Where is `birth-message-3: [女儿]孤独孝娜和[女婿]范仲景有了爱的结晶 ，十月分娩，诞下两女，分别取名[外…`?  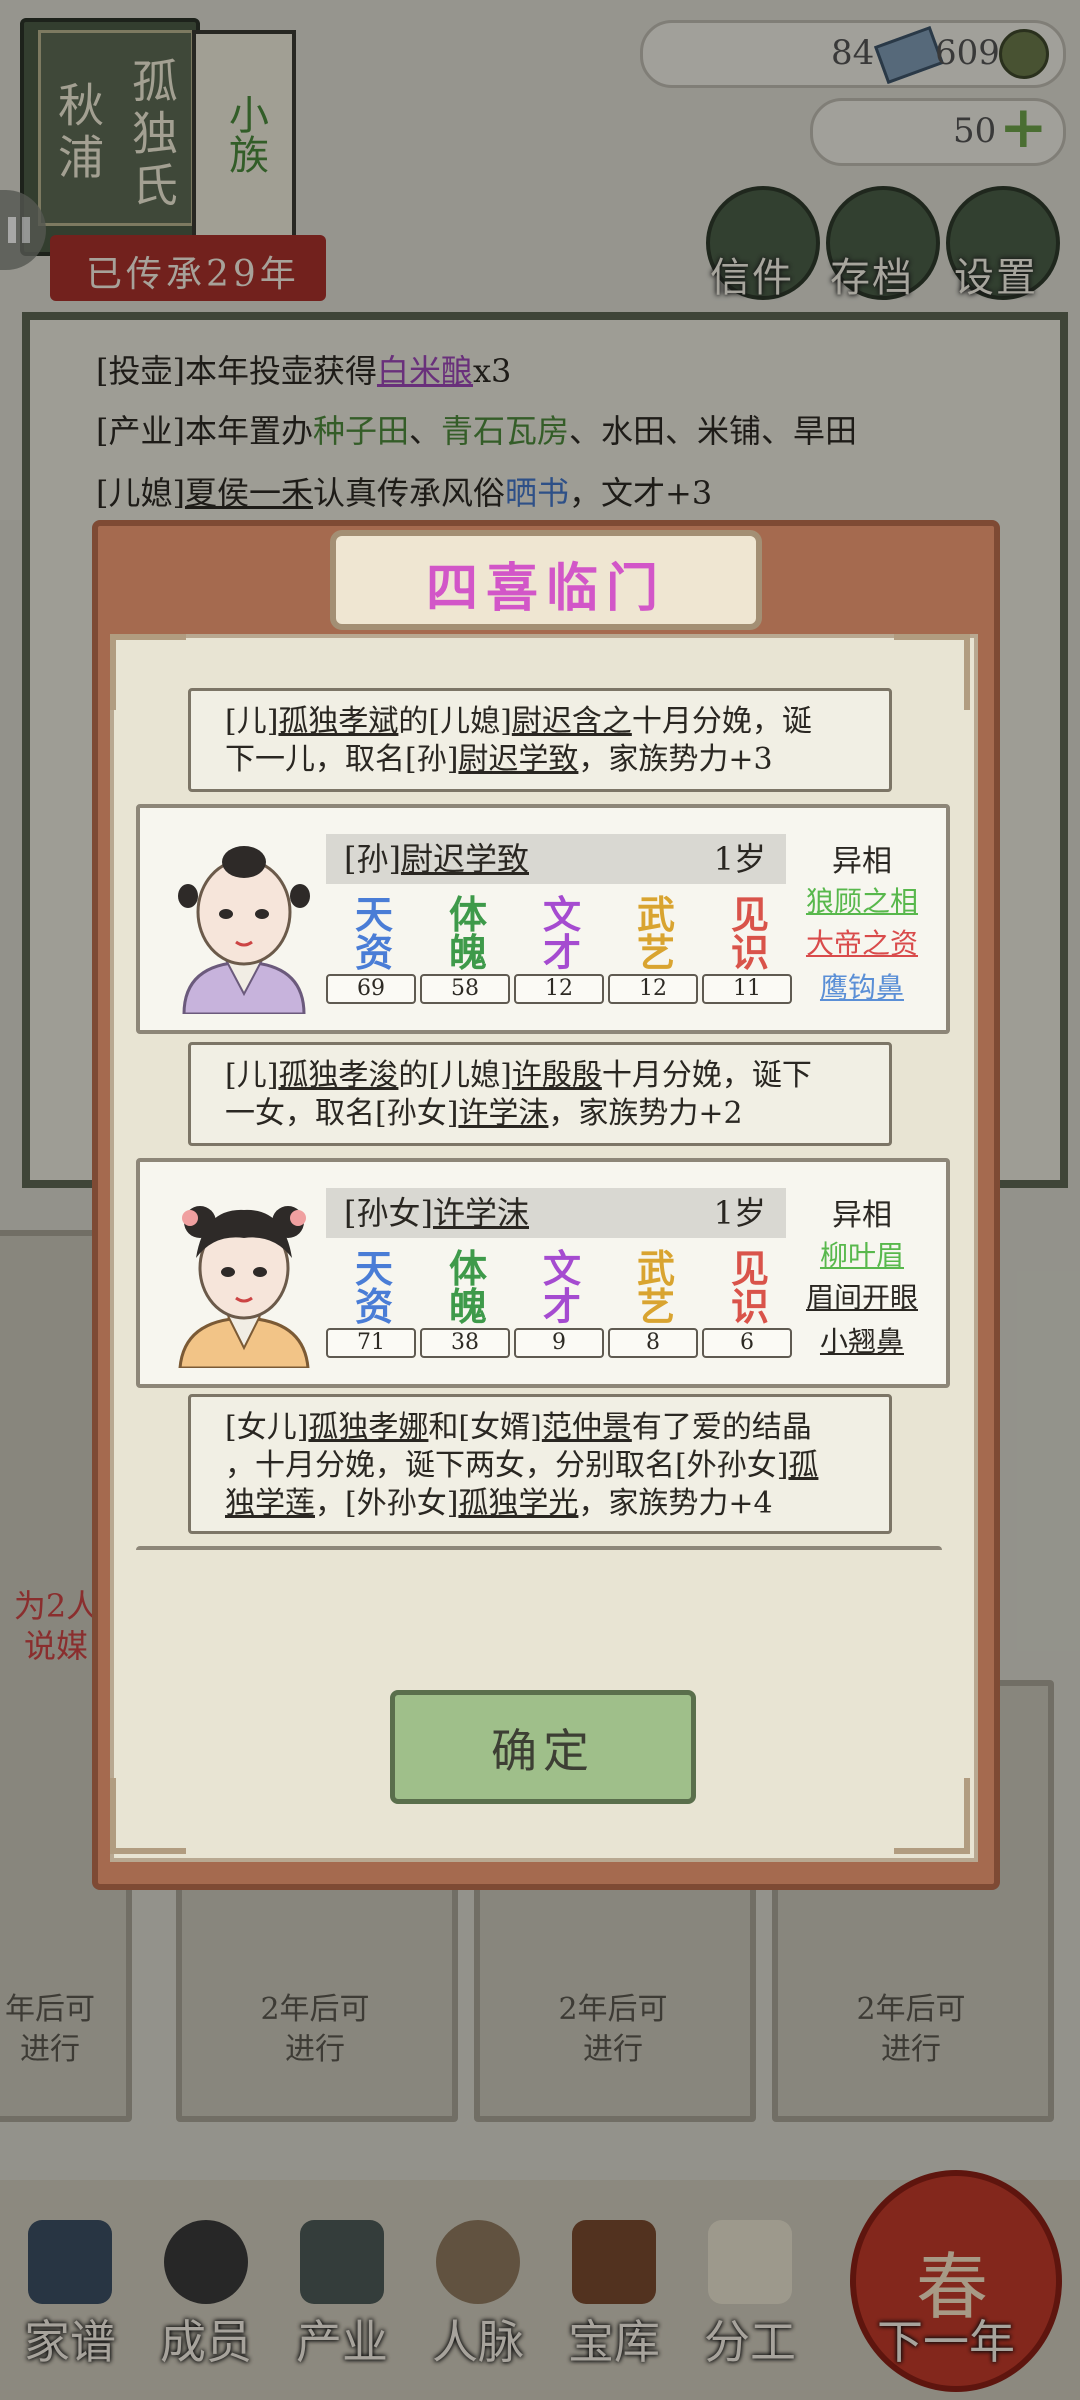 birth-message-3: [女儿]孤独孝娜和[女婿]范仲景有了爱的结晶 ，十月分娩，诞下两女，分别取名[外… is located at coordinates (540, 1464).